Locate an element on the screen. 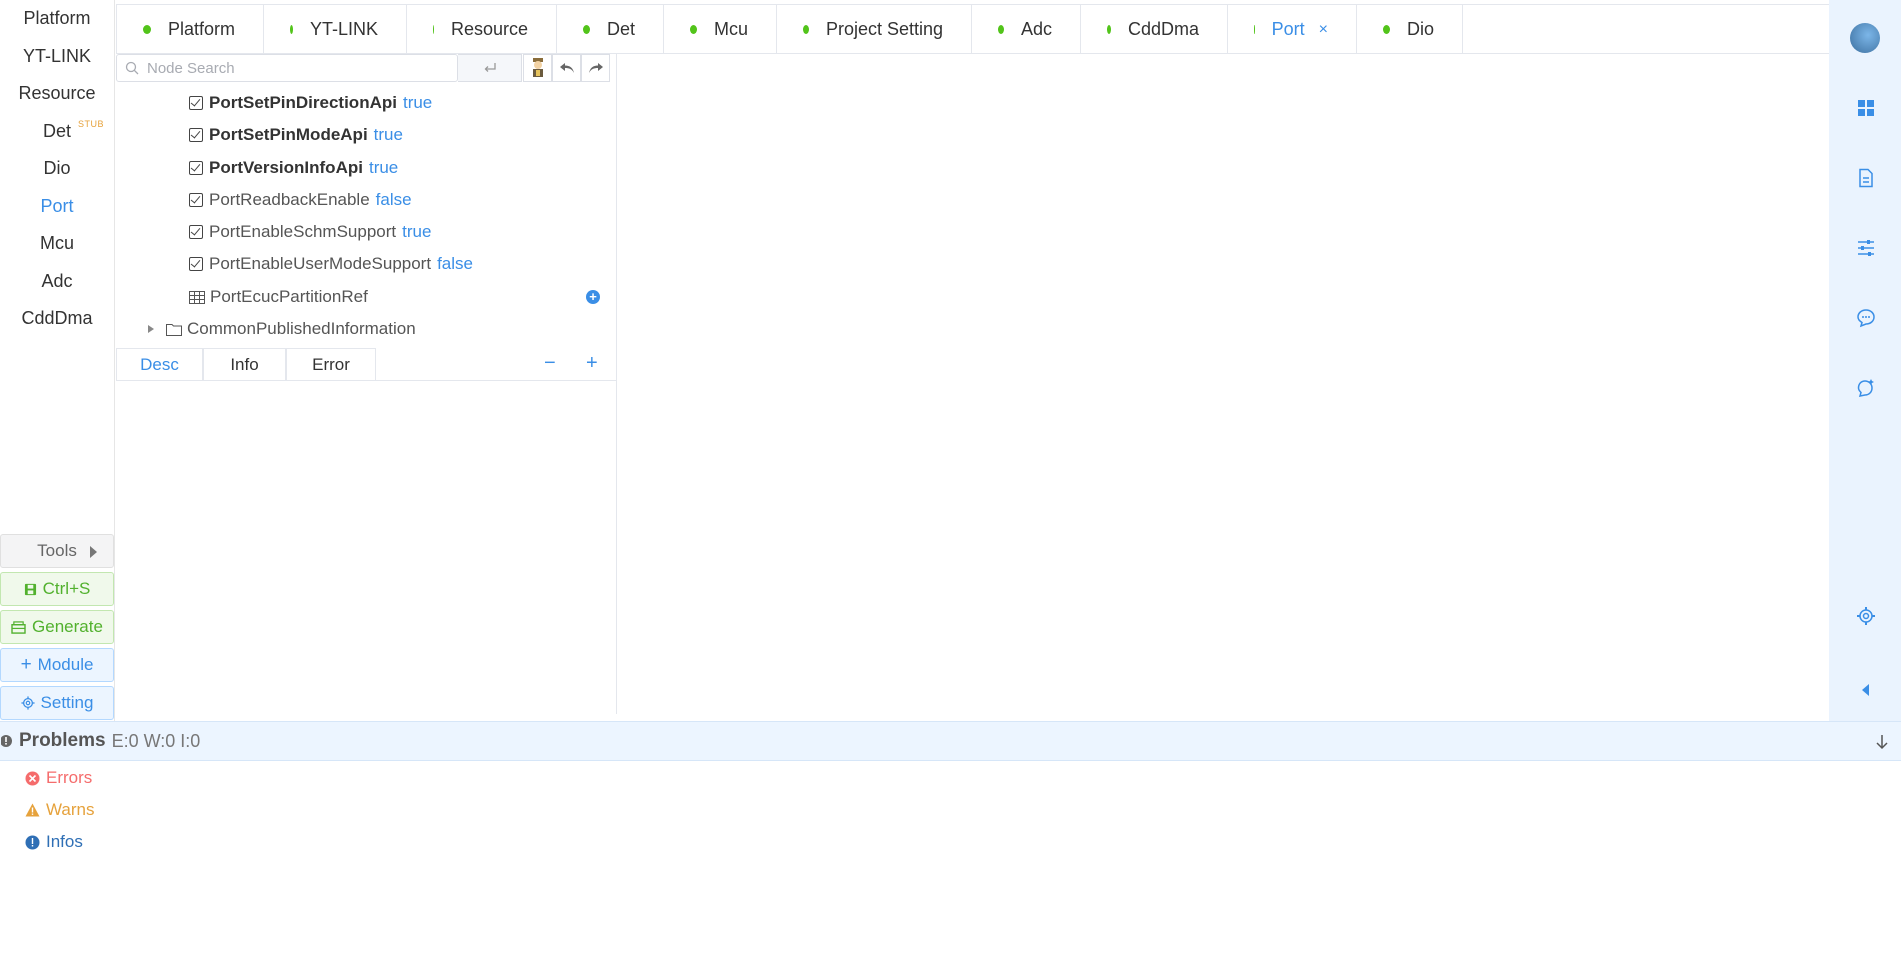  document-icon is located at coordinates (1866, 178).